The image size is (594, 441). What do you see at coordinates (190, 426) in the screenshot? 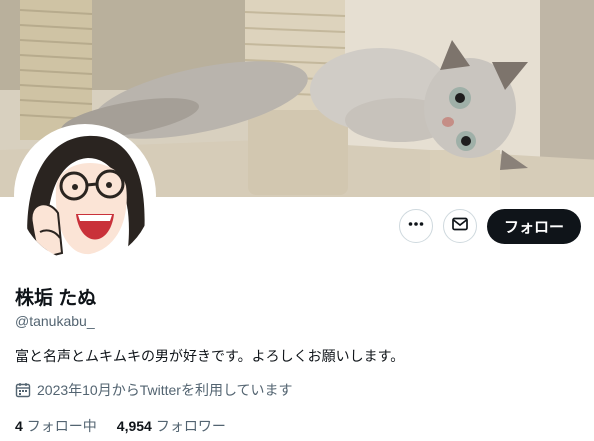
I see `followers-label: フォロワー` at bounding box center [190, 426].